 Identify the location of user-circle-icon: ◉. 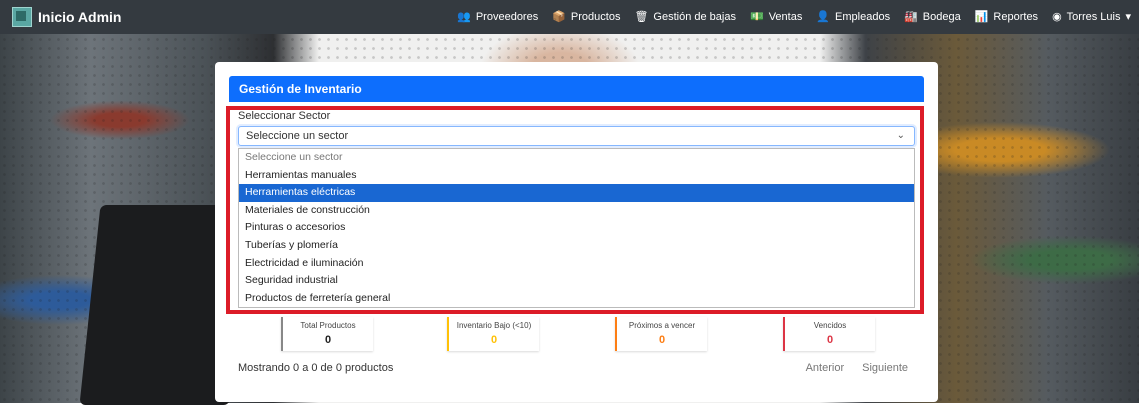
(1057, 16).